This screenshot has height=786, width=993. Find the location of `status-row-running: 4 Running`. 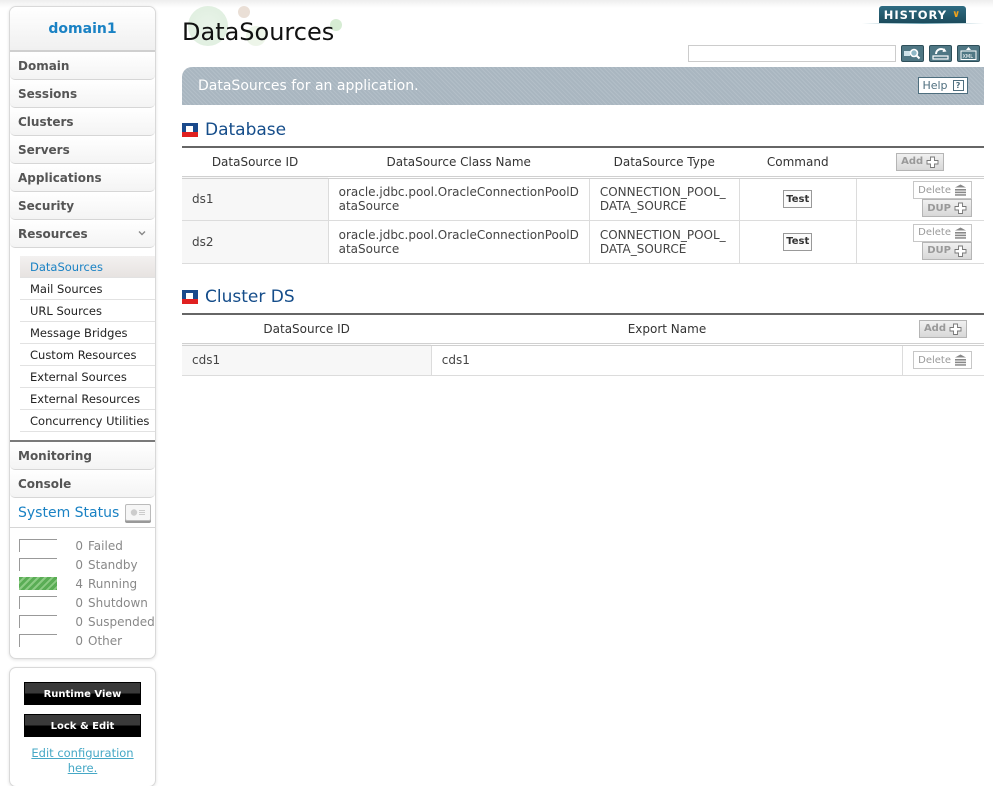

status-row-running: 4 Running is located at coordinates (87, 583).